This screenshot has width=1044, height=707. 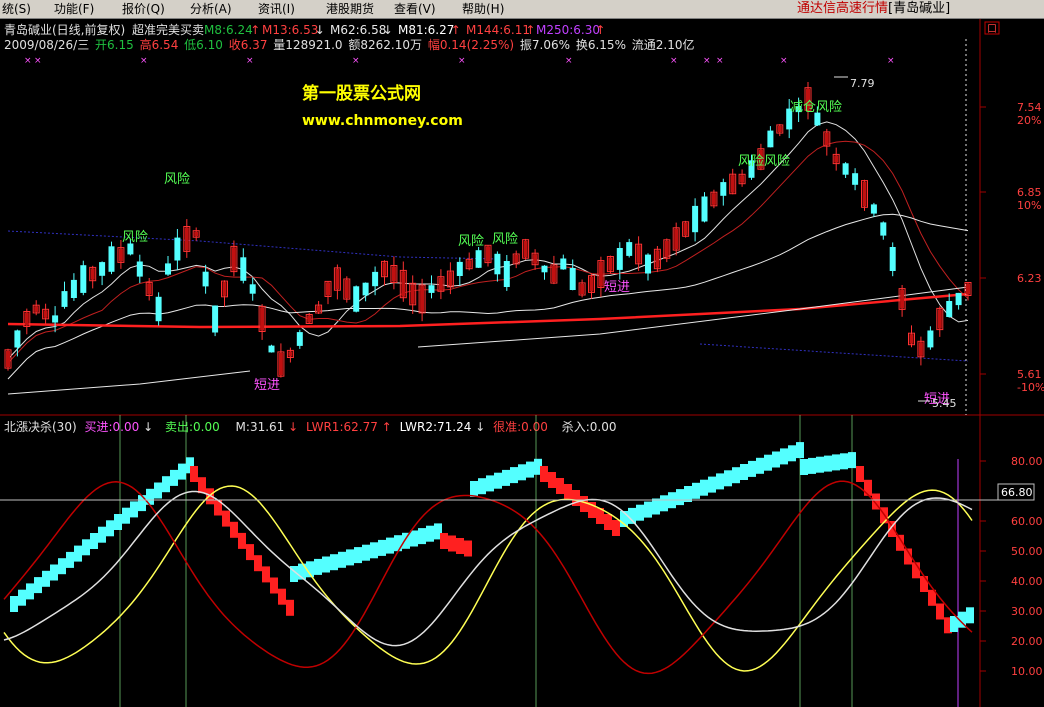 I want to click on price-header: 青岛碱业(日线,前复权) 超准完美买卖, so click(x=104, y=29).